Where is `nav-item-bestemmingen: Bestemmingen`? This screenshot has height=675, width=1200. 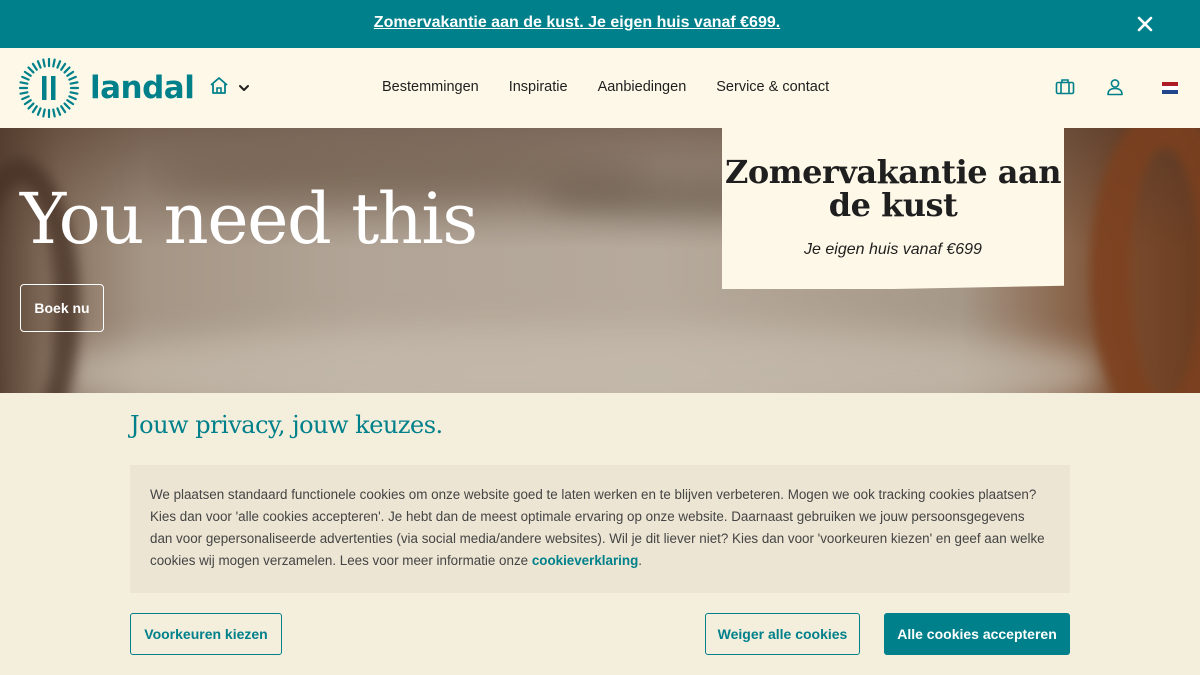 nav-item-bestemmingen: Bestemmingen is located at coordinates (430, 87).